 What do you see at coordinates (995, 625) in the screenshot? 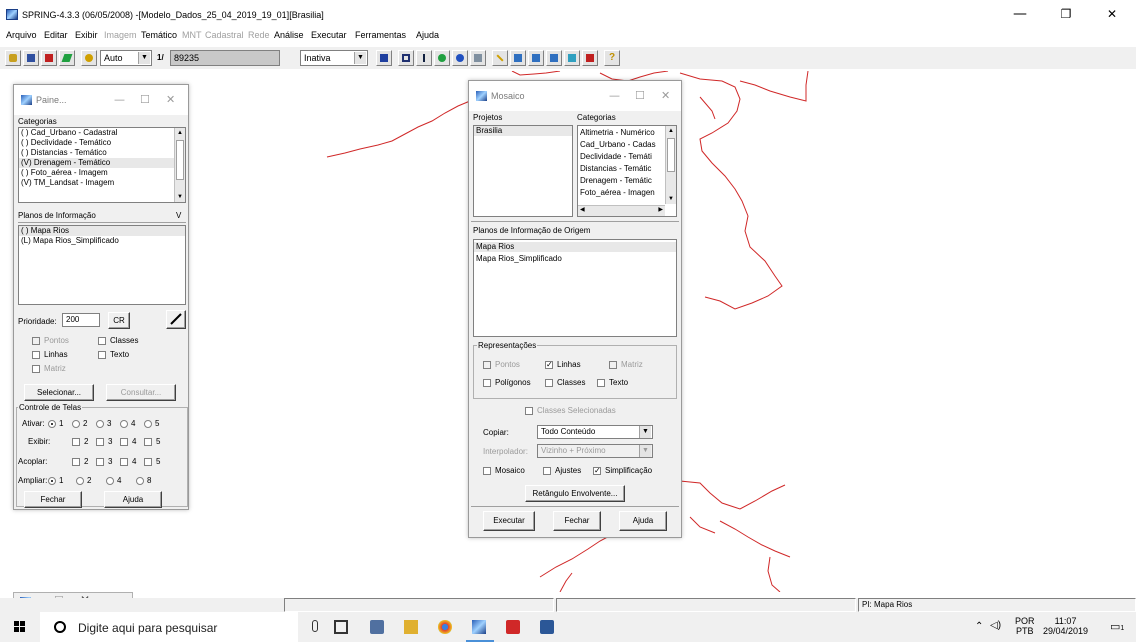
I see `volume-icon: ◁)` at bounding box center [995, 625].